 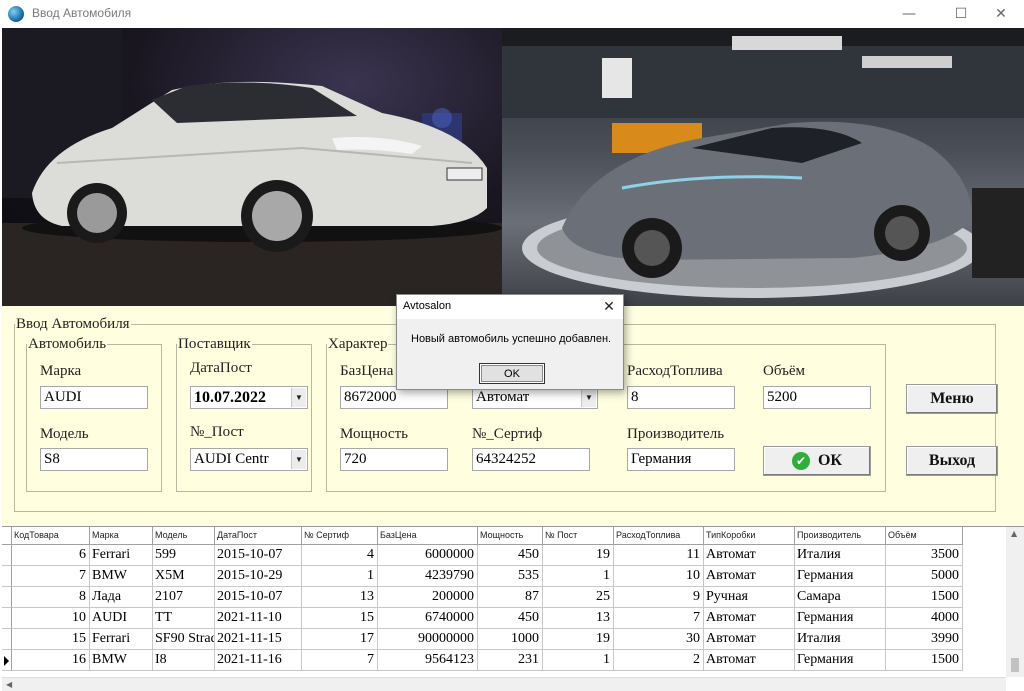 What do you see at coordinates (258, 618) in the screenshot?
I see `table-cell: 2021-11-10` at bounding box center [258, 618].